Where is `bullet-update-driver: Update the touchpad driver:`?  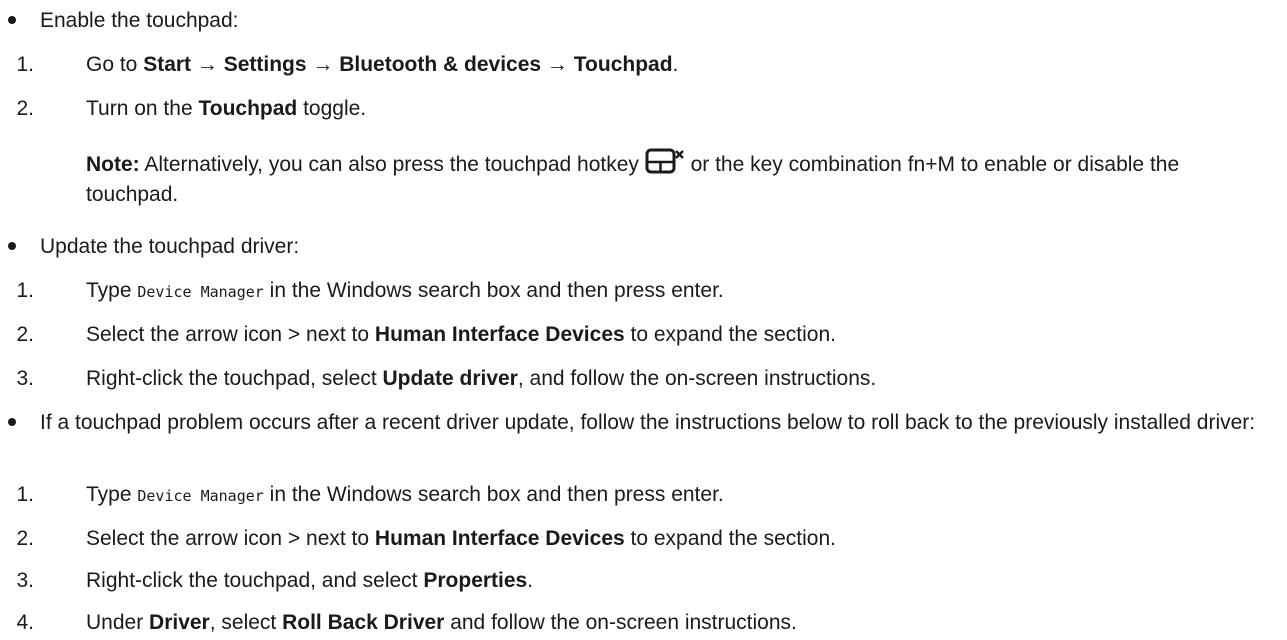
bullet-update-driver: Update the touchpad driver: is located at coordinates (643, 247).